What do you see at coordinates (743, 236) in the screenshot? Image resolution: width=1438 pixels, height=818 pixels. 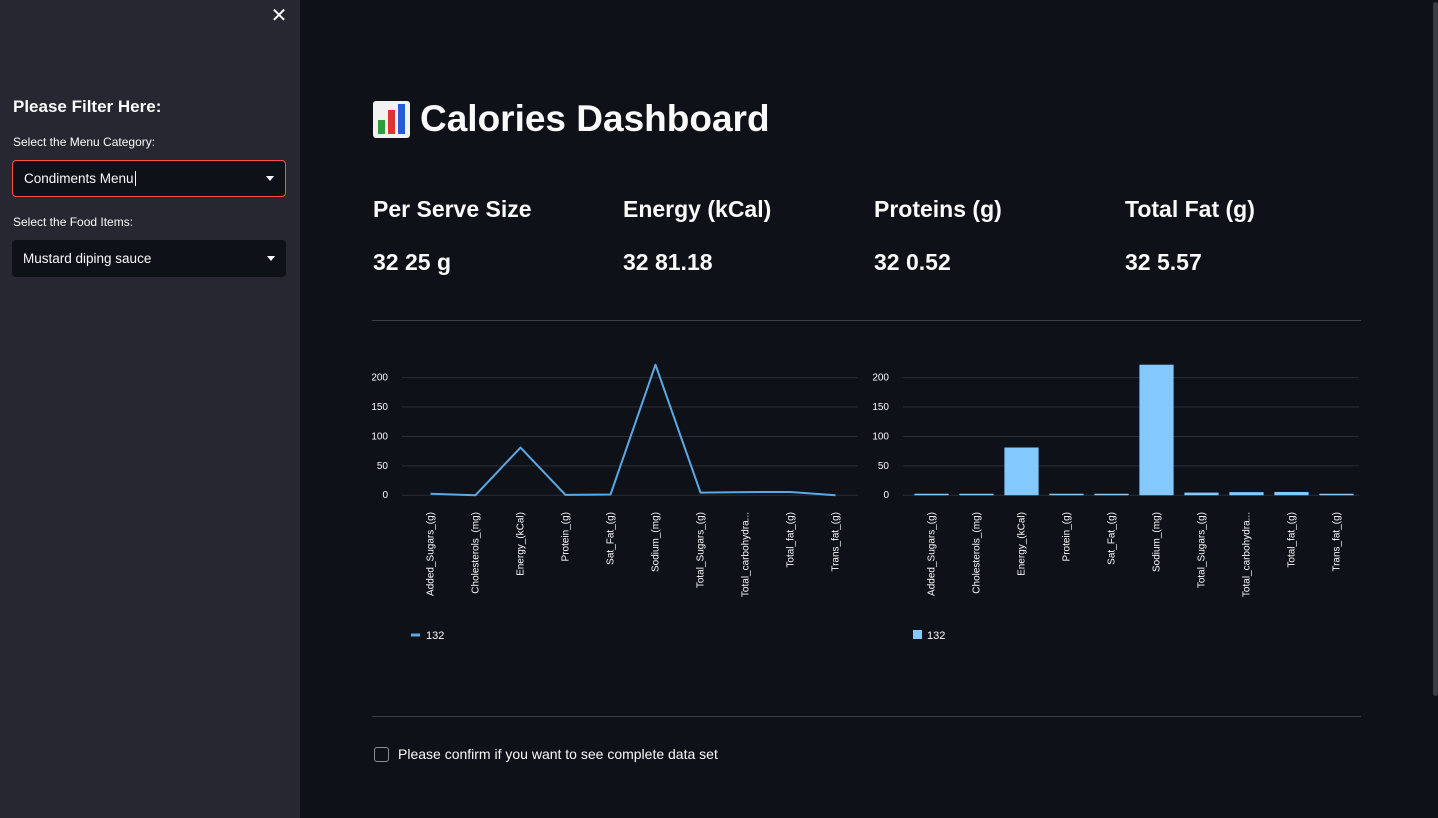 I see `metric-energy: Energy (kCal) 32 81.18` at bounding box center [743, 236].